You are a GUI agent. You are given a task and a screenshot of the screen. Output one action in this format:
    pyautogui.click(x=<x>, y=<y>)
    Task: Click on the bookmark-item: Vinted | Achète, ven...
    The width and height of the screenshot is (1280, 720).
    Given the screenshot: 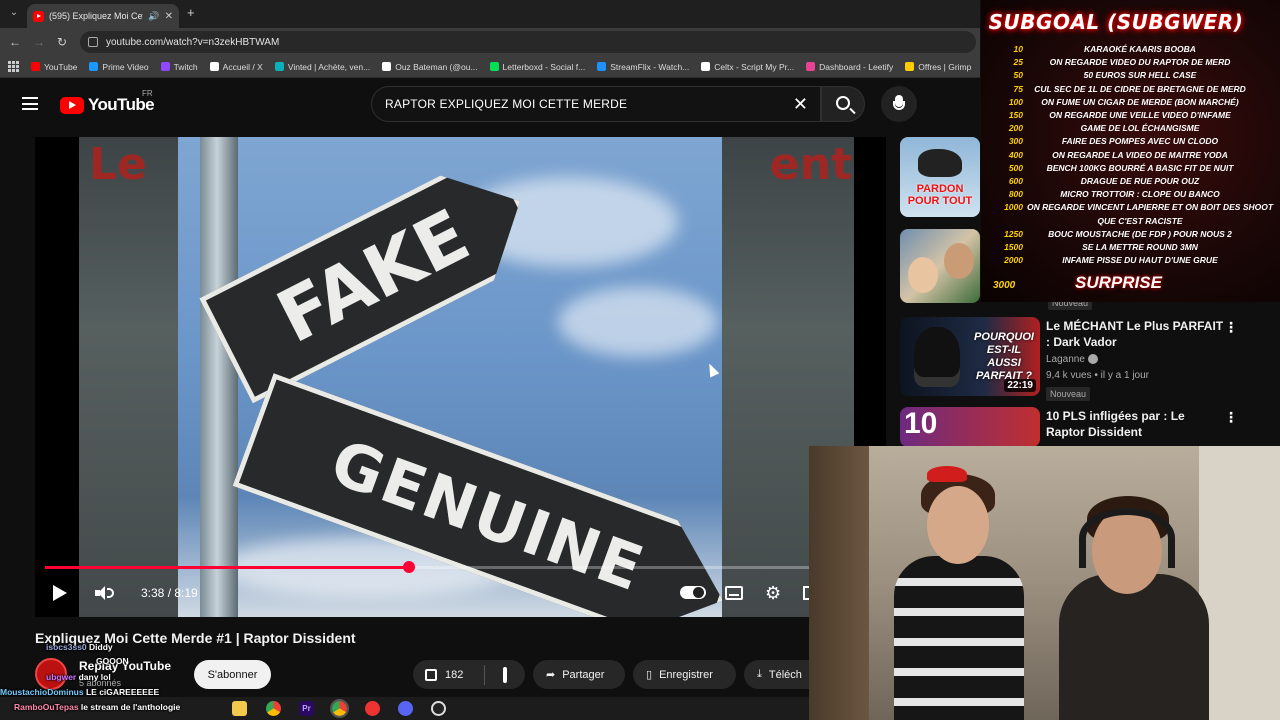 What is the action you would take?
    pyautogui.click(x=322, y=67)
    